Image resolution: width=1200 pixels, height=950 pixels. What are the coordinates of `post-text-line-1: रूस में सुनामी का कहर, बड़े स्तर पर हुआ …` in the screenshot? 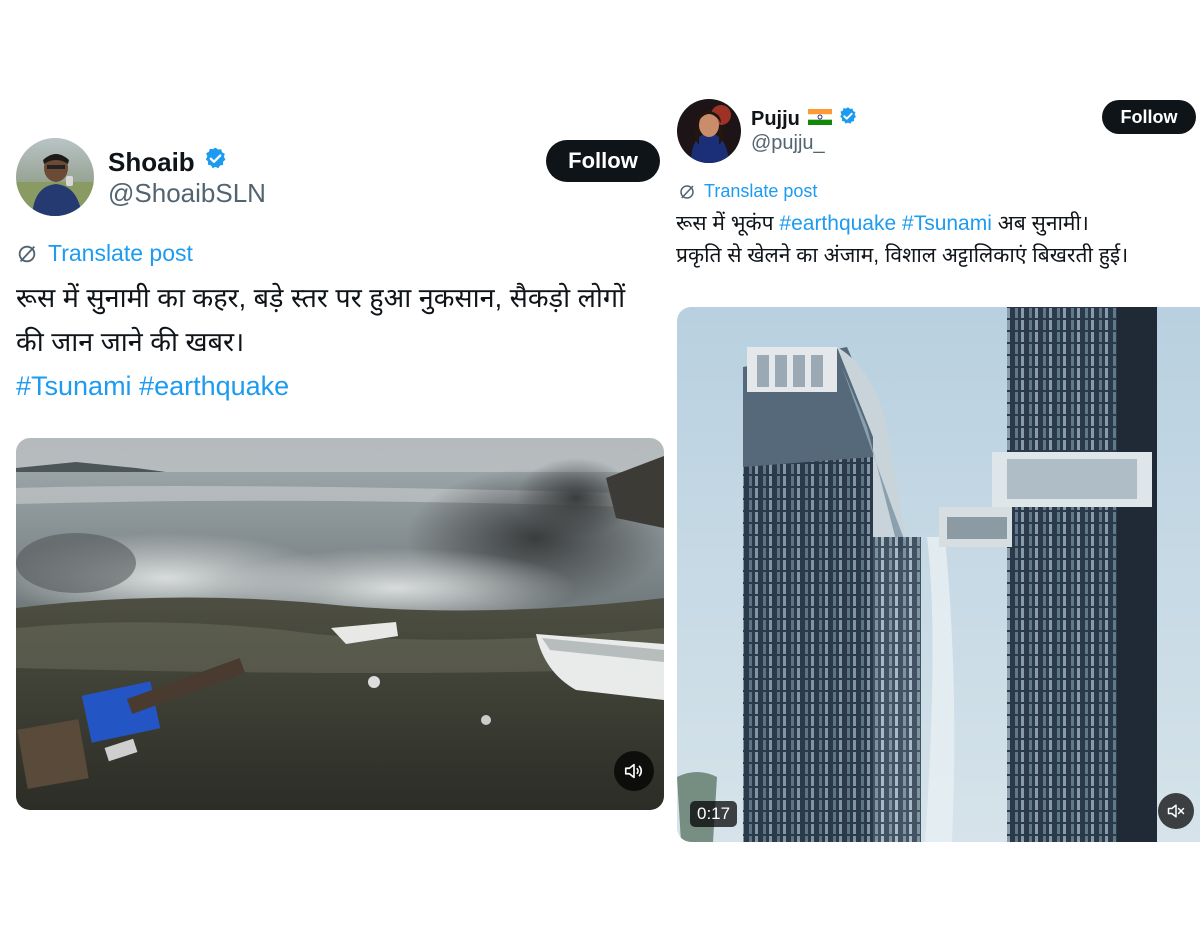 It's located at (321, 298).